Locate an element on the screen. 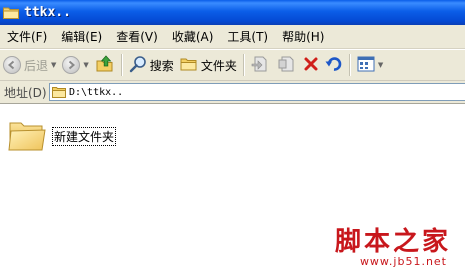  forward-button: ▼ is located at coordinates (75, 65).